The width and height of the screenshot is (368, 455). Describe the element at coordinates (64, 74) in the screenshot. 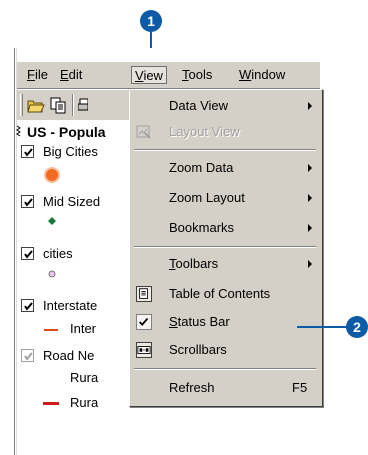

I see `menu-edit-mnemonic: E` at that location.